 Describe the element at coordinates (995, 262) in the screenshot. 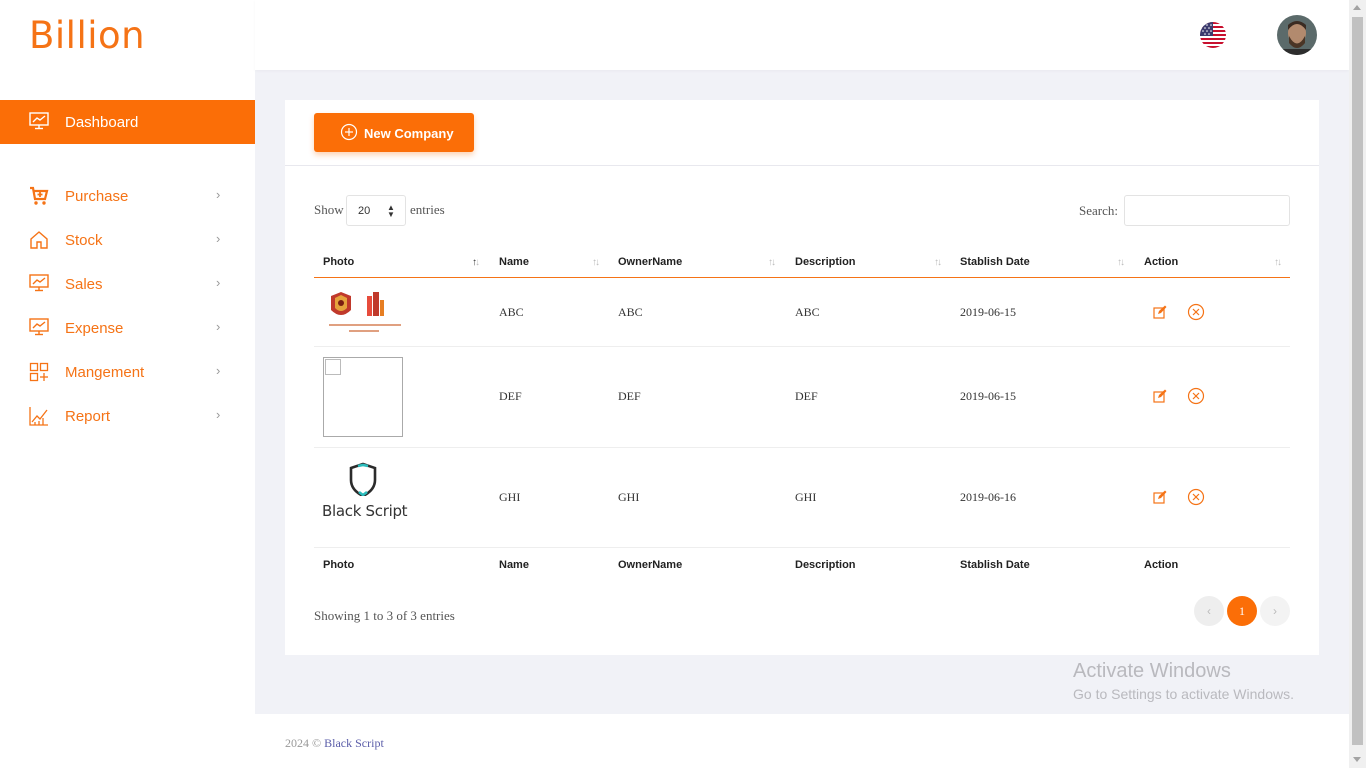

I see `column-header-stablish-date: Stablish Date` at that location.